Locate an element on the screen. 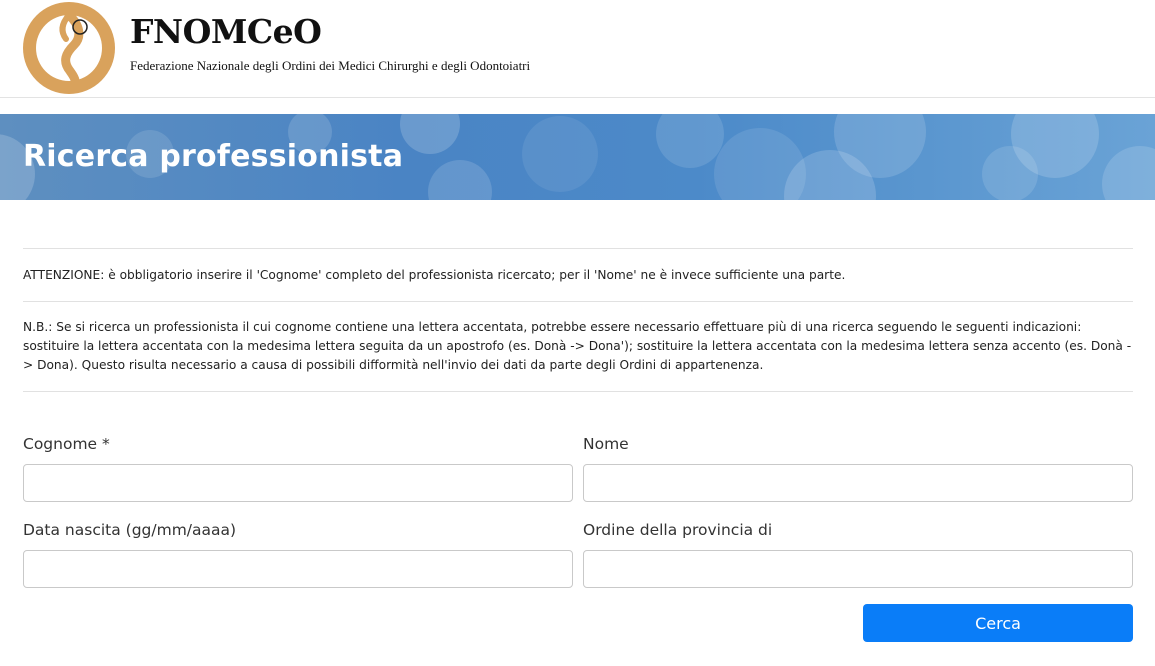  caduceus-snake-logo-icon is located at coordinates (69, 48).